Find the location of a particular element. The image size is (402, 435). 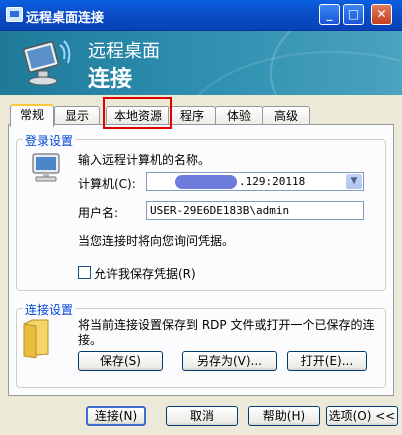

monitor-icon is located at coordinates (47, 63).